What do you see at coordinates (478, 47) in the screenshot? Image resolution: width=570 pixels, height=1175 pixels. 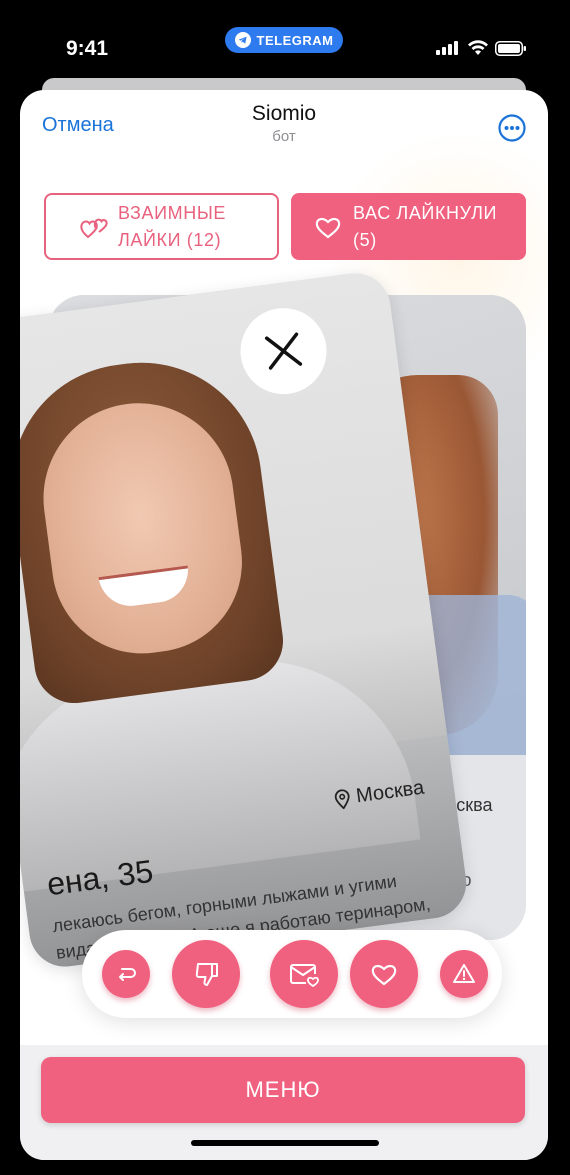 I see `wifi-icon` at bounding box center [478, 47].